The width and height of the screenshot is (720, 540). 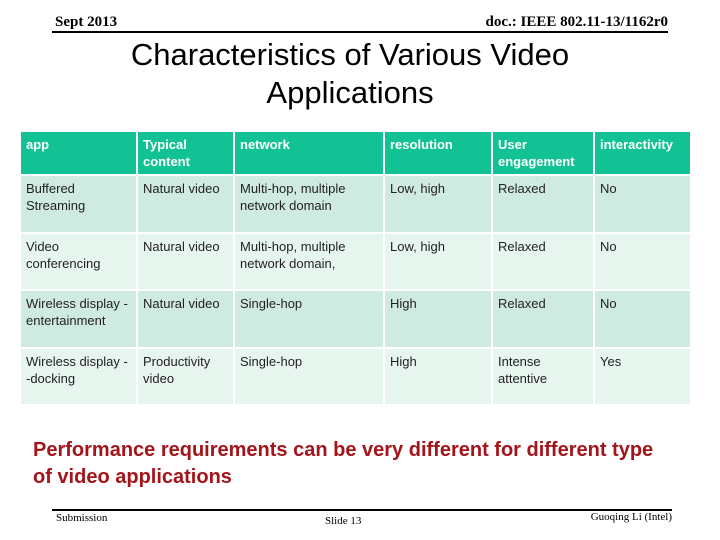 I want to click on column-header-resolution: resolution, so click(x=438, y=153).